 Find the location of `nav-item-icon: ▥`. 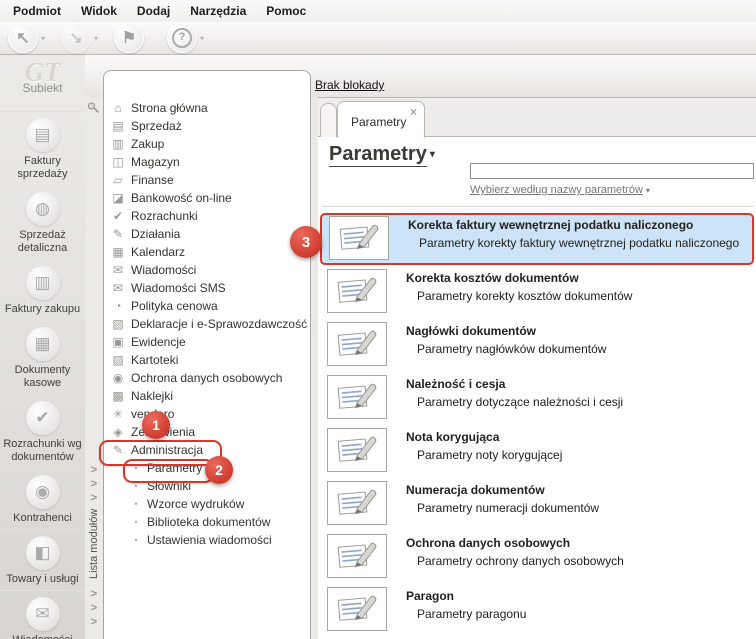

nav-item-icon: ▥ is located at coordinates (118, 144).